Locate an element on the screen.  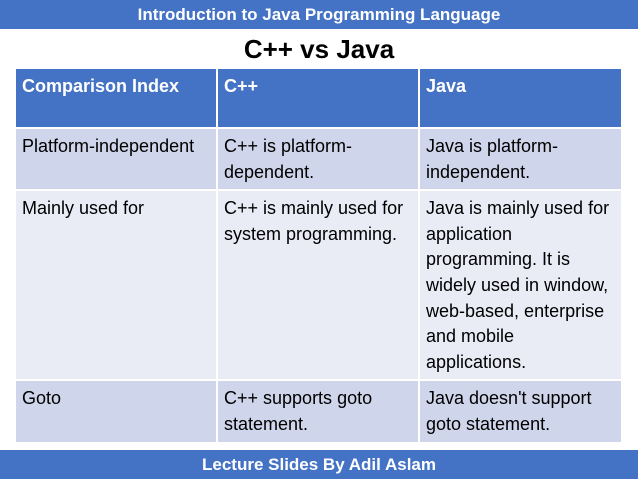
table-header-row: Comparison Index C++ Java is located at coordinates (318, 98).